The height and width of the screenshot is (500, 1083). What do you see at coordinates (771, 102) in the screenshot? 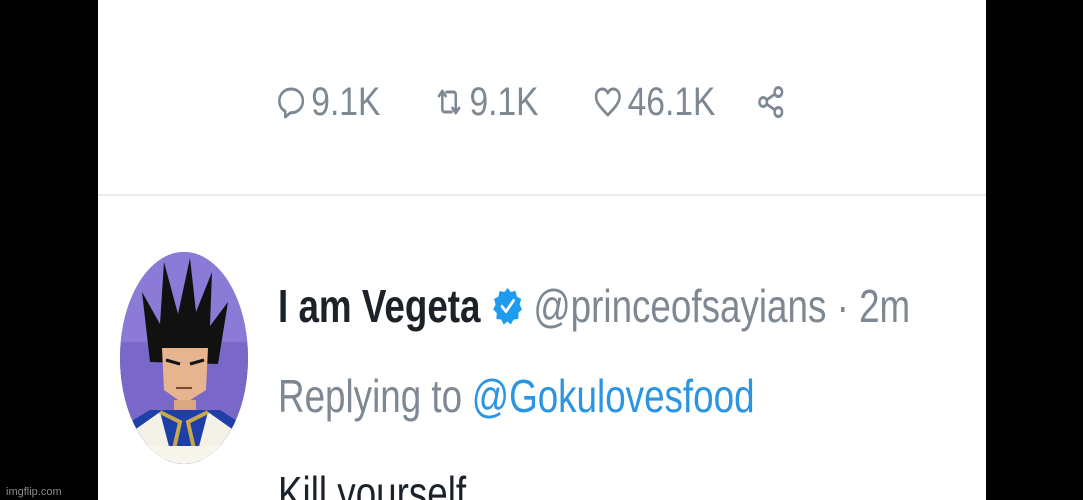
I see `share-icon` at bounding box center [771, 102].